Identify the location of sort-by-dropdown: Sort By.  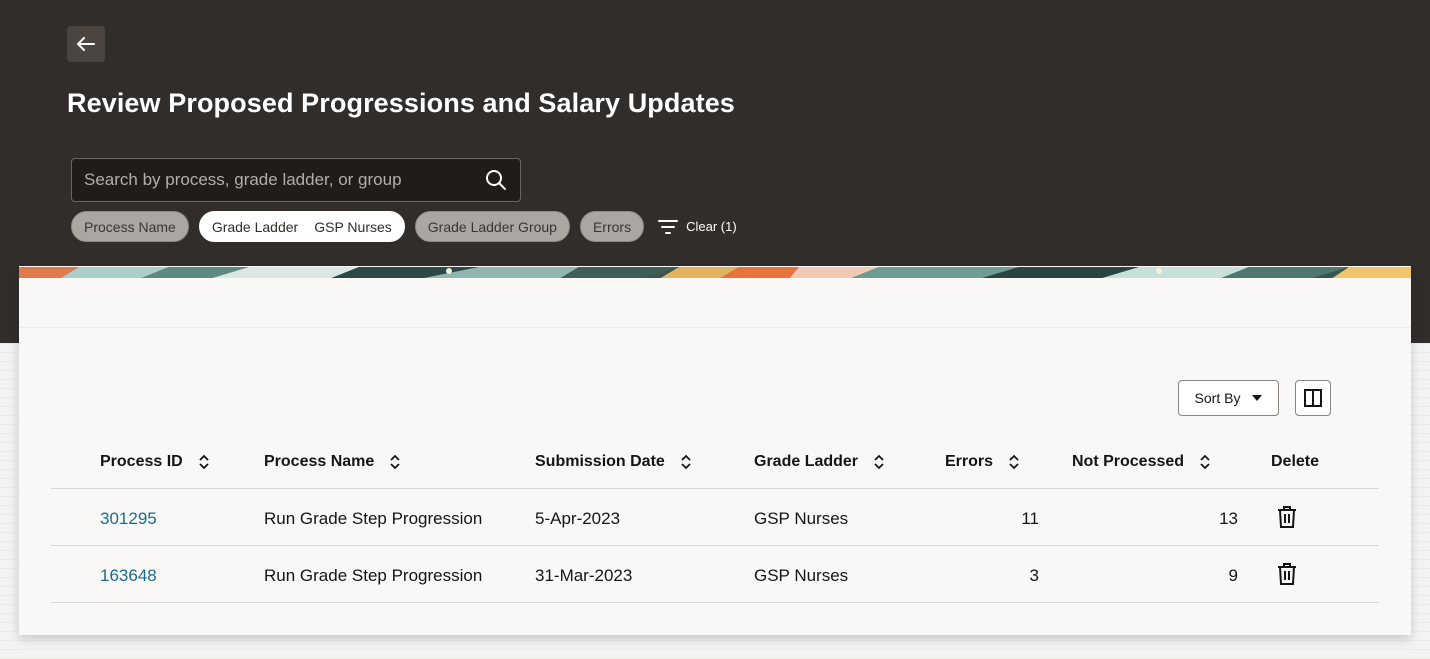
(1228, 398).